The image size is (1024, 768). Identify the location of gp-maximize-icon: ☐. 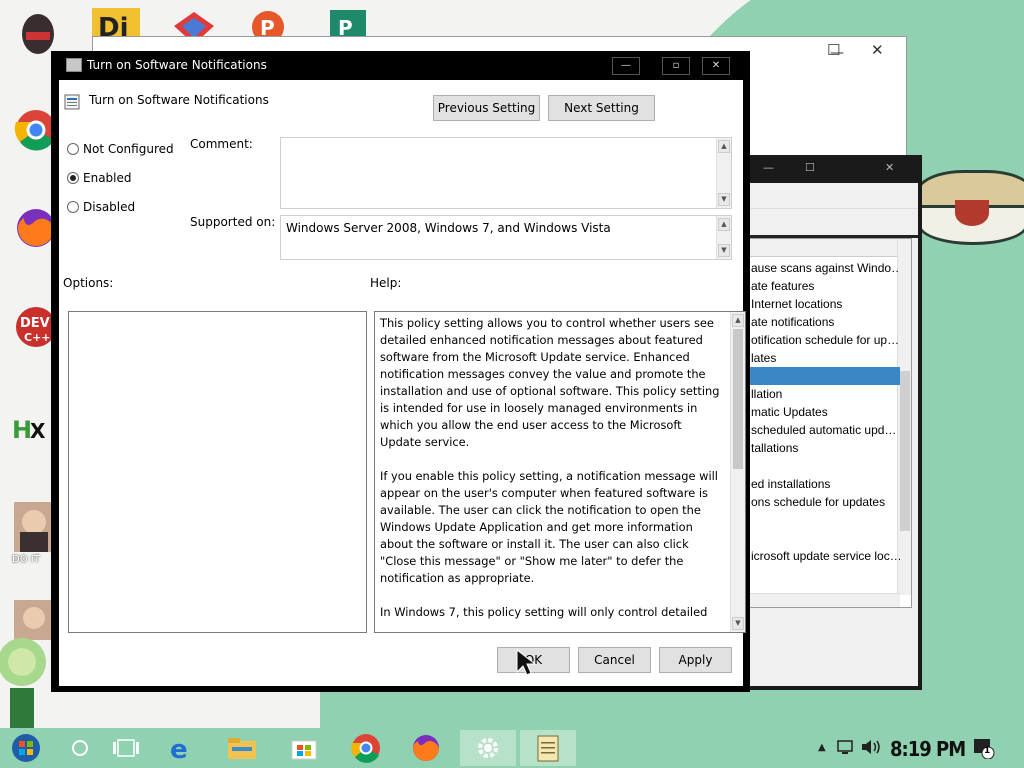
(810, 167).